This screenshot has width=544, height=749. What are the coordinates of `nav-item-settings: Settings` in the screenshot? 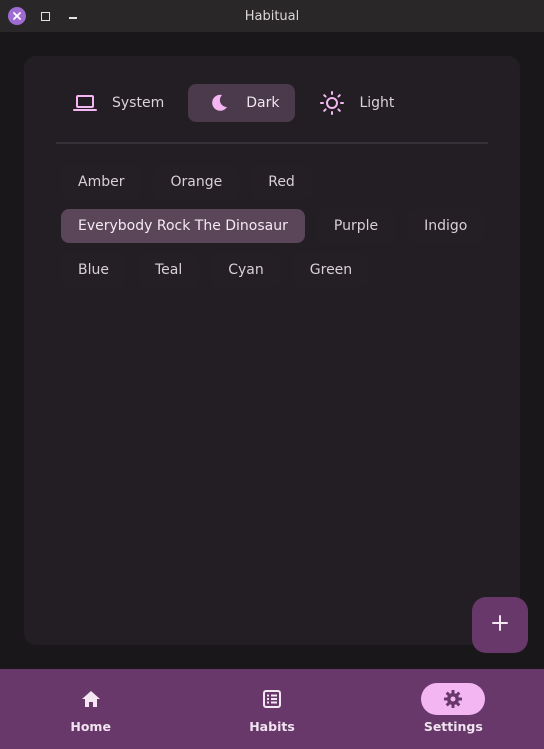 It's located at (453, 709).